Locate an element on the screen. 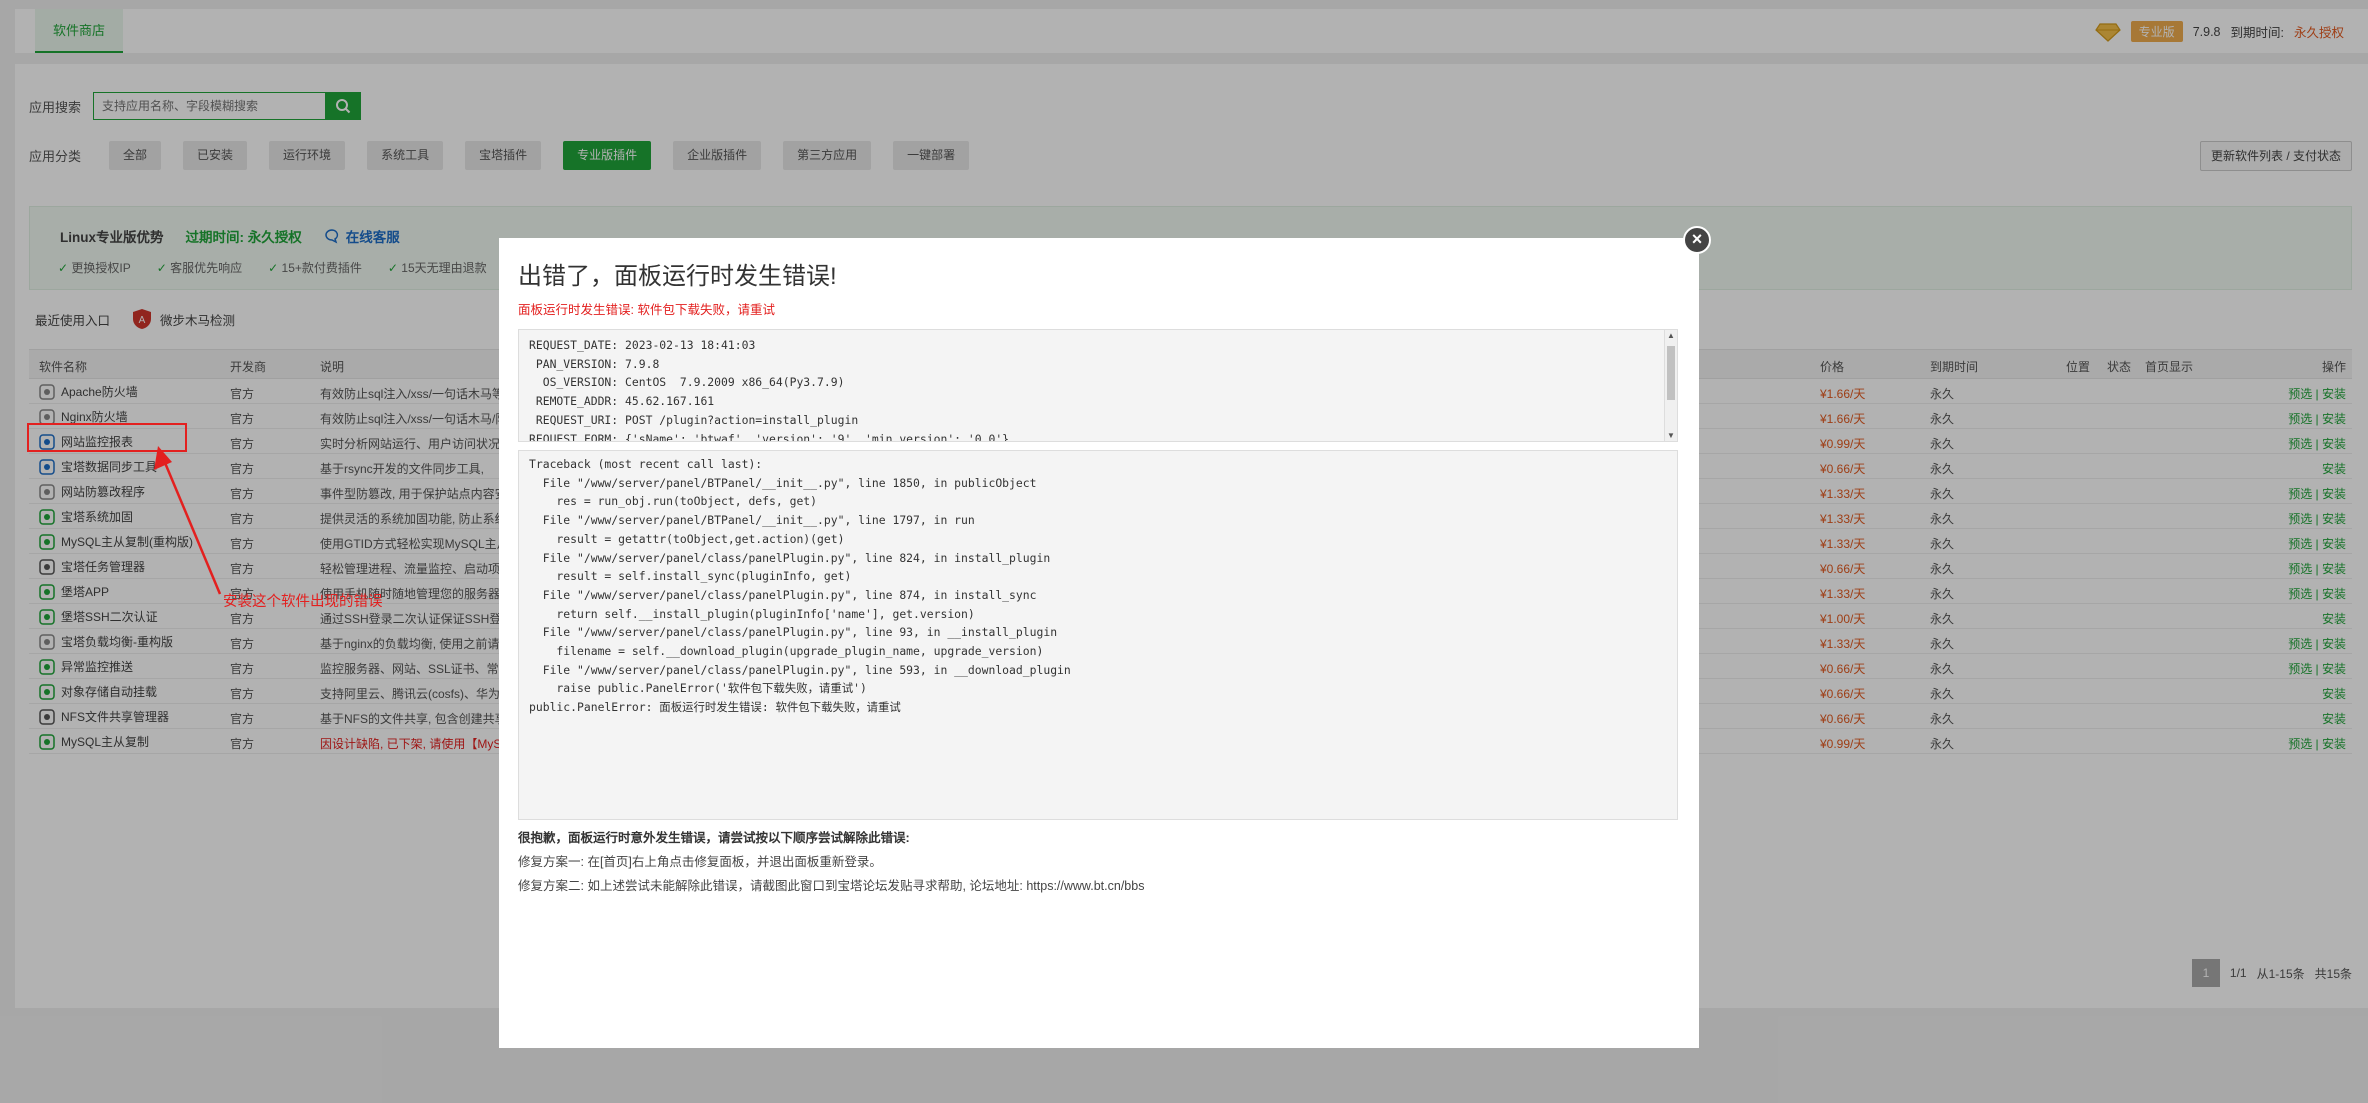 The height and width of the screenshot is (1103, 2368). request-info-scrollbar: ▲ ▼ is located at coordinates (1670, 385).